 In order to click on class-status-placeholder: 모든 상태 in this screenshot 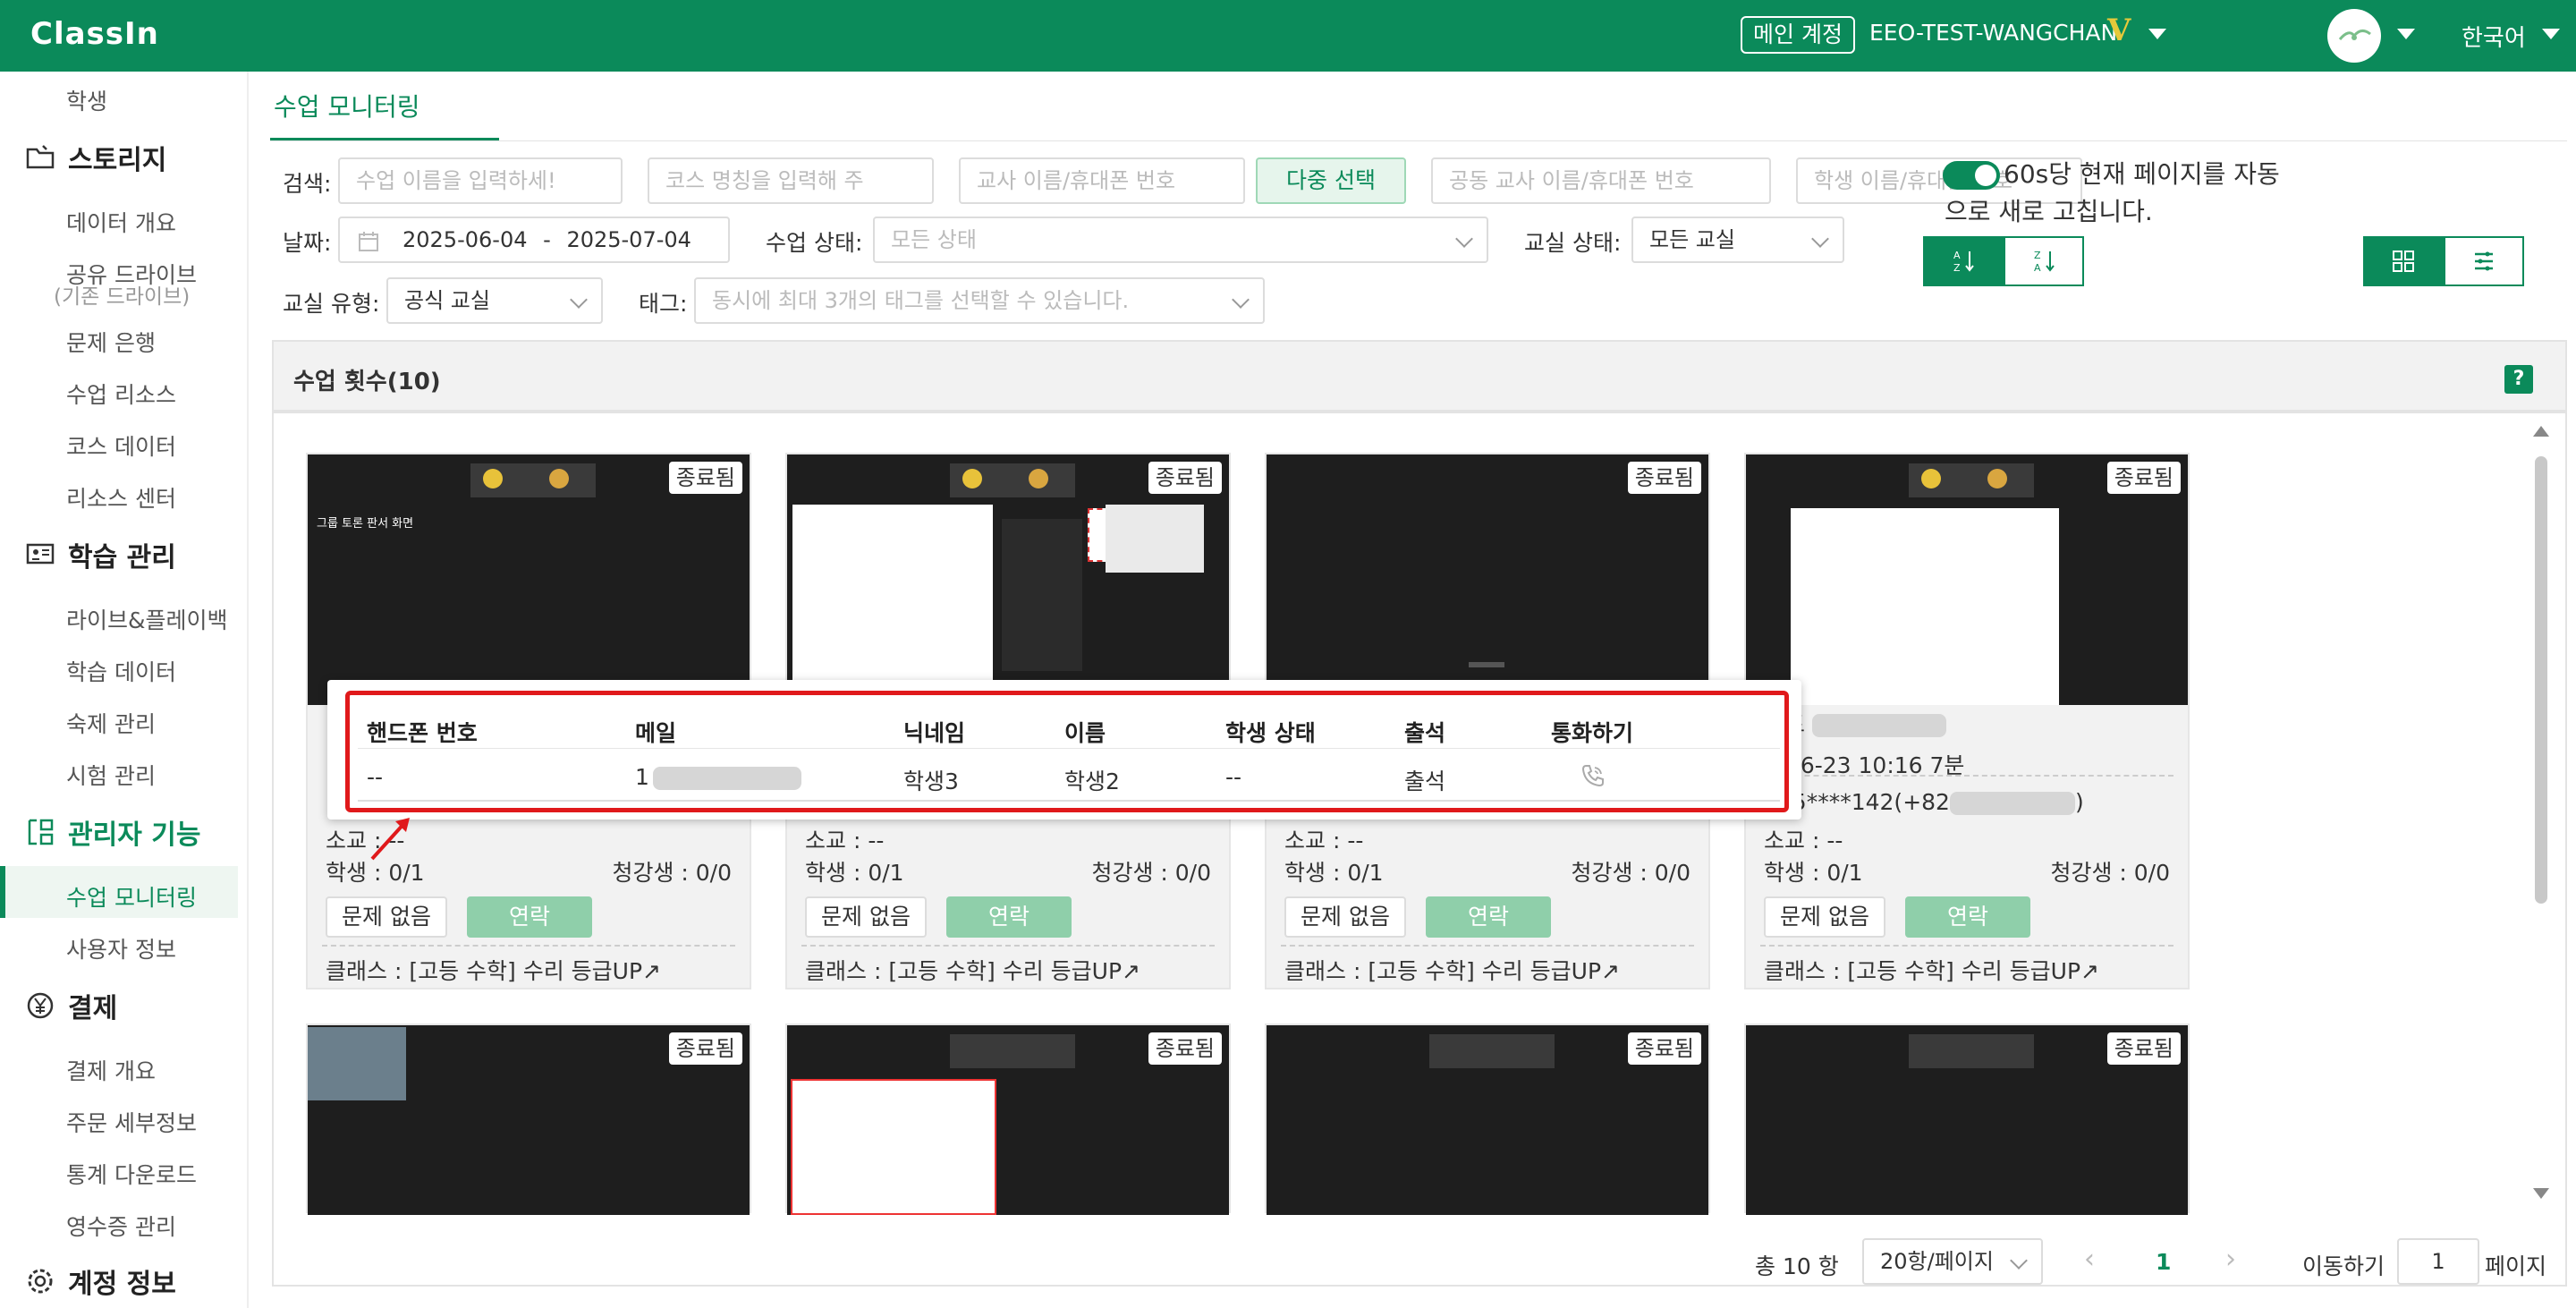, I will do `click(934, 240)`.